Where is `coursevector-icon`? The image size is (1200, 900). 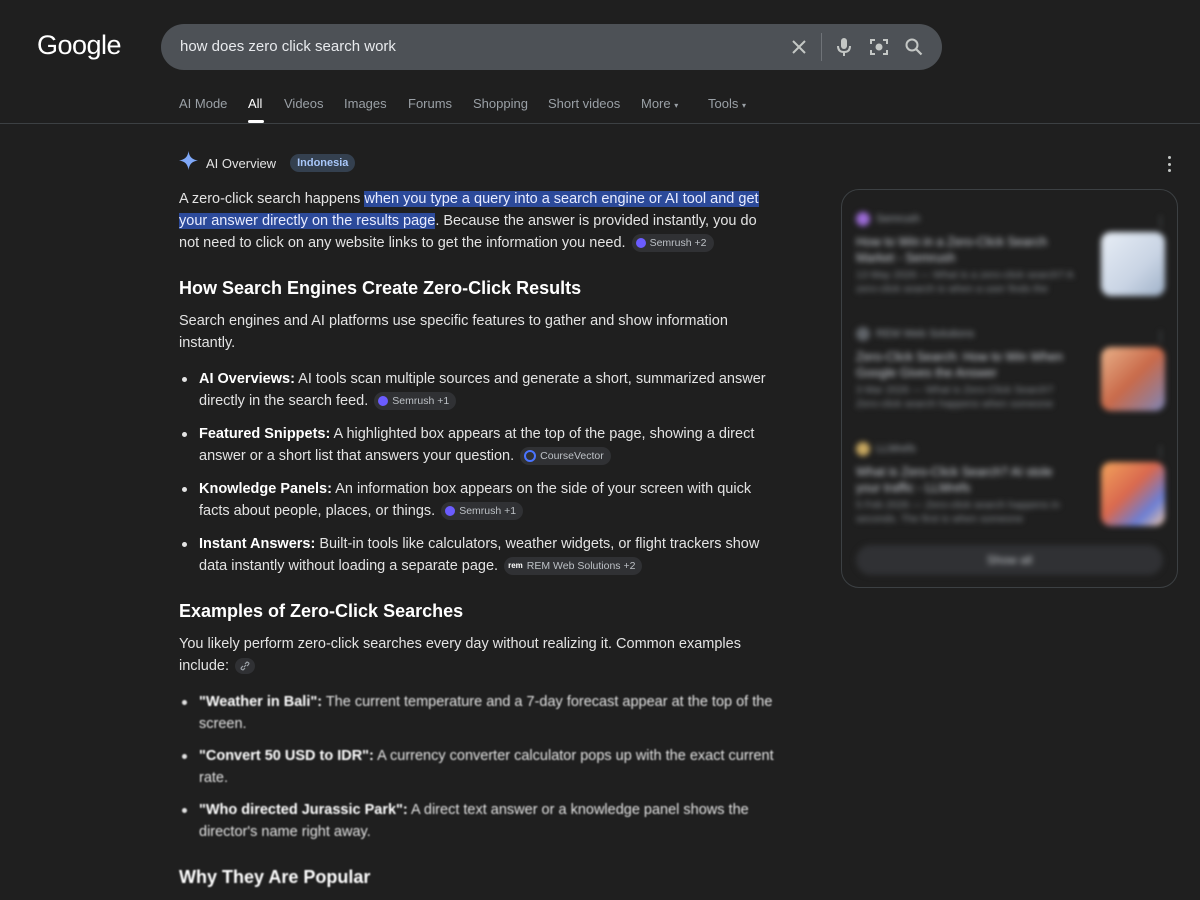
coursevector-icon is located at coordinates (530, 456).